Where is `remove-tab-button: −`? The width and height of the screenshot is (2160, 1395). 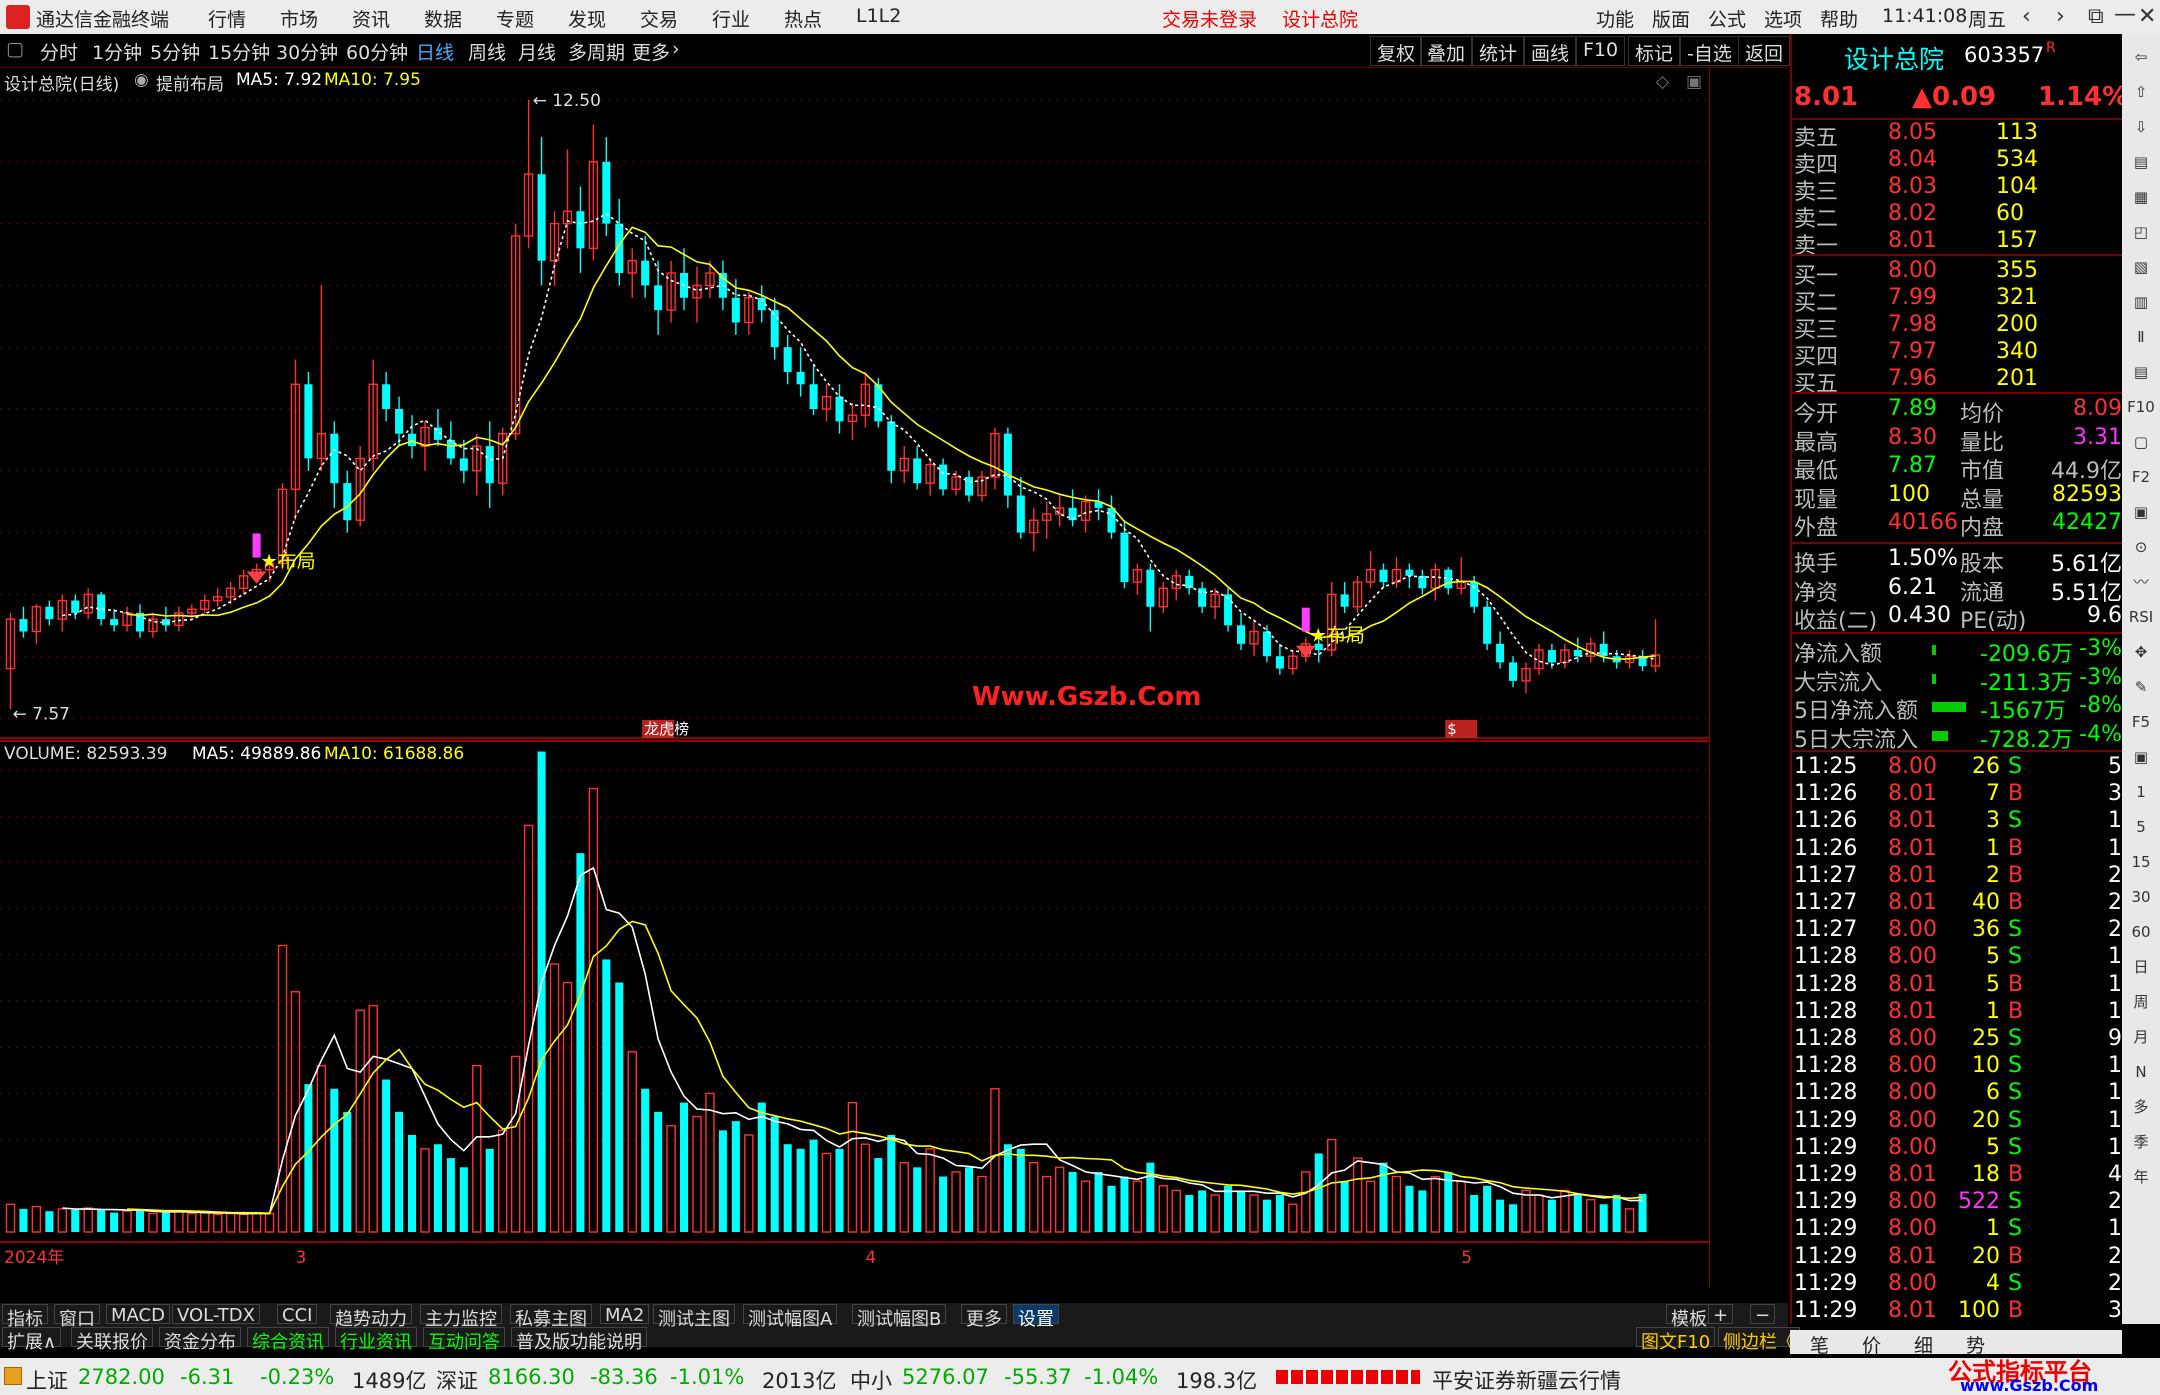
remove-tab-button: − is located at coordinates (1763, 1315).